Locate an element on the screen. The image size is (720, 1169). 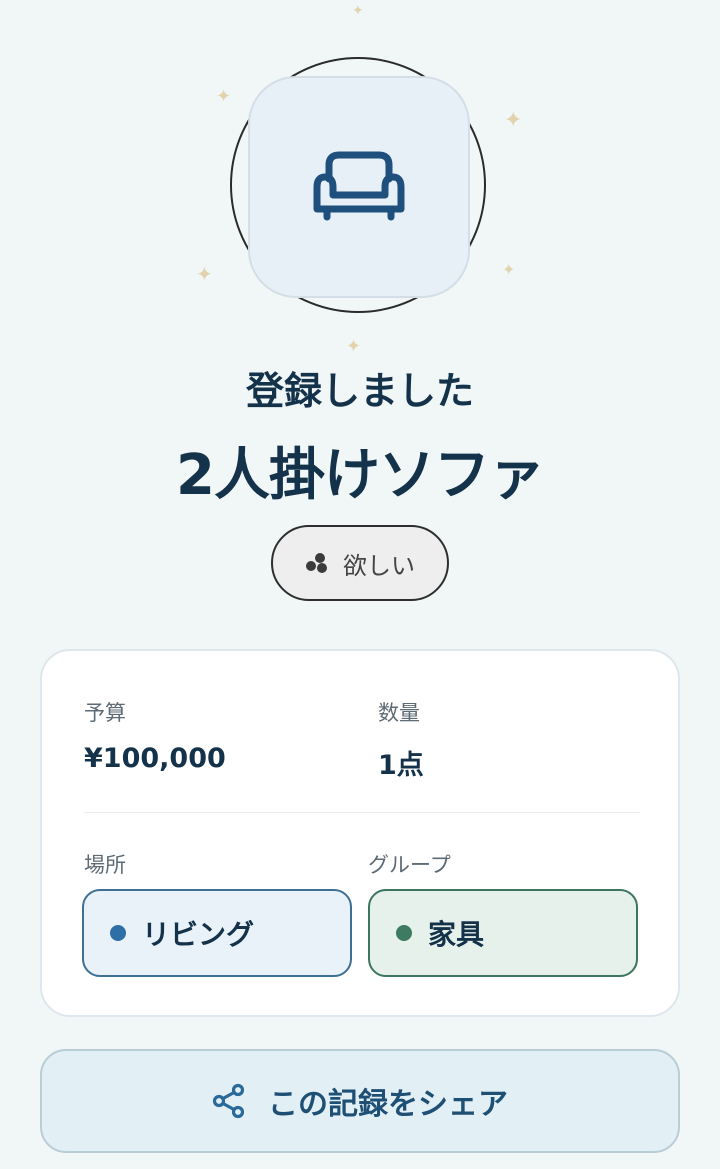
share-button: この記録をシェア is located at coordinates (360, 1101).